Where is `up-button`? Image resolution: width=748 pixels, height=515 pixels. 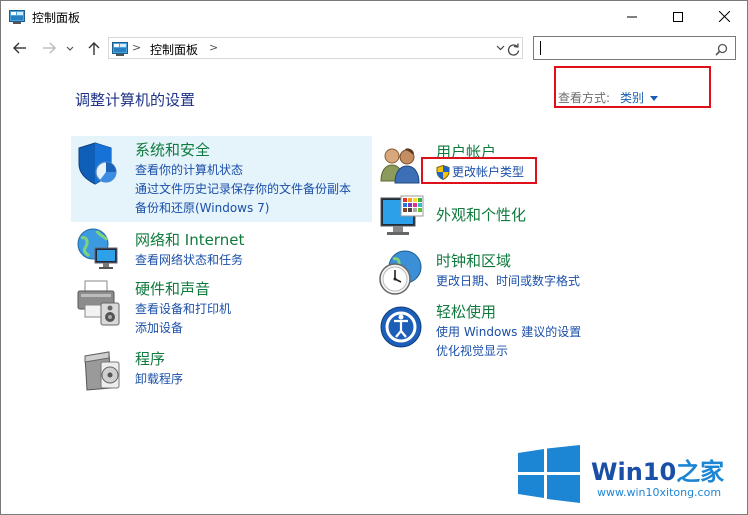 up-button is located at coordinates (94, 48).